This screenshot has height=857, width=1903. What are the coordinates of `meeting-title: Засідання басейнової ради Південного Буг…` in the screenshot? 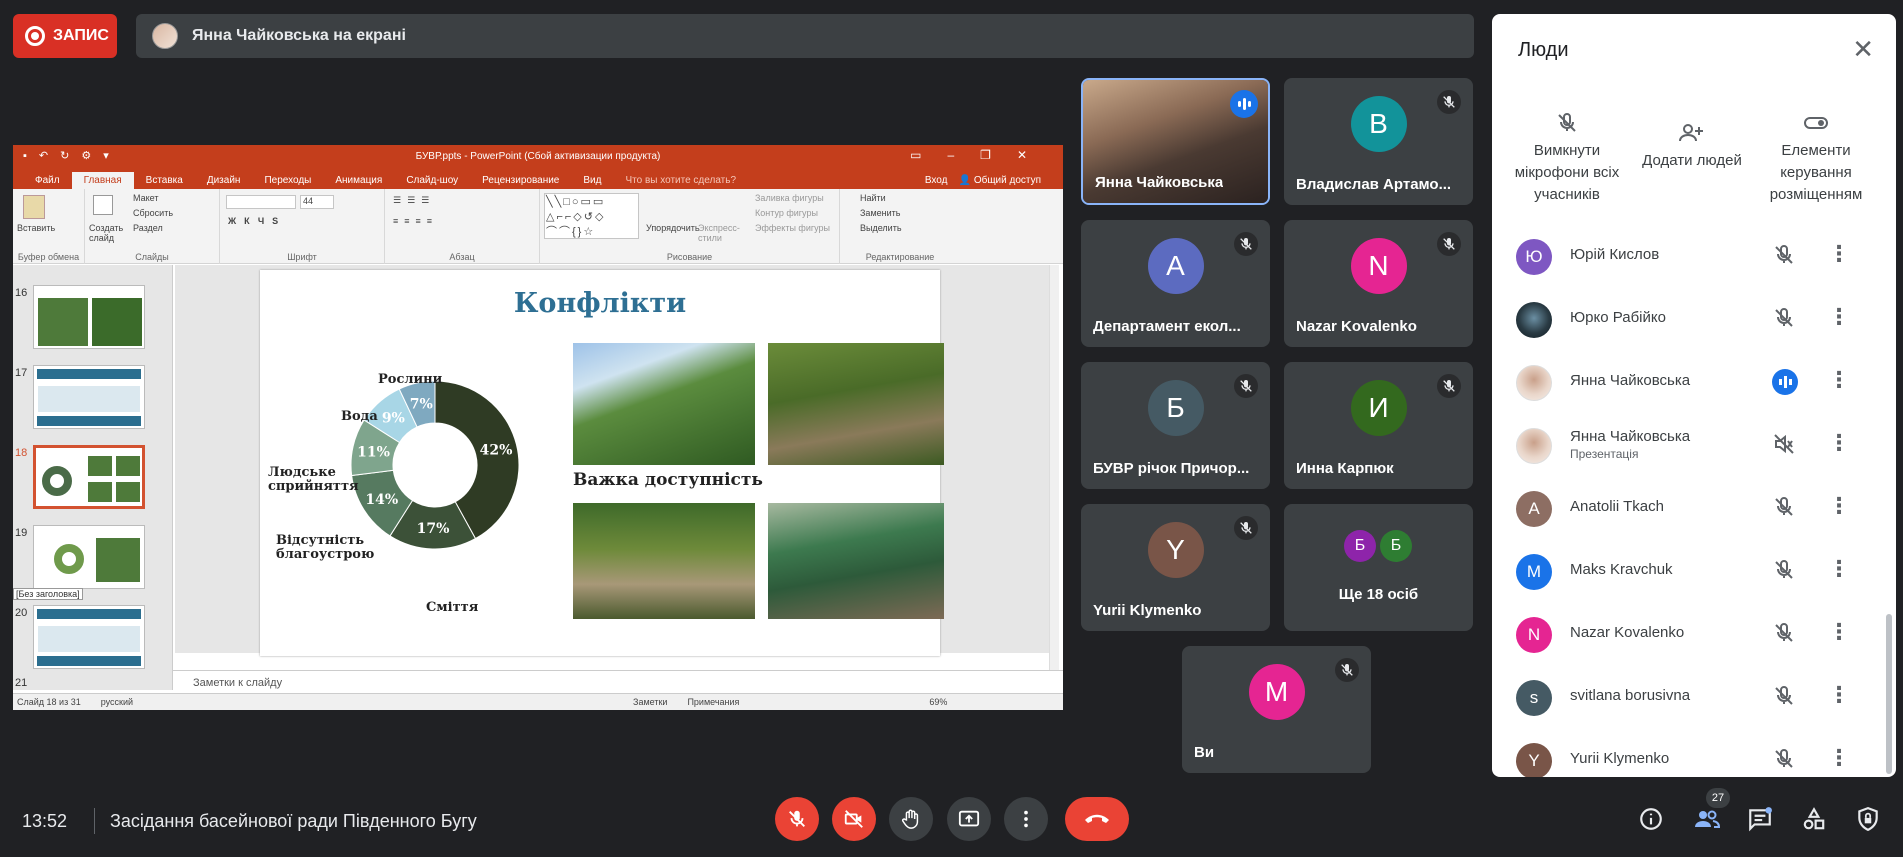 It's located at (293, 821).